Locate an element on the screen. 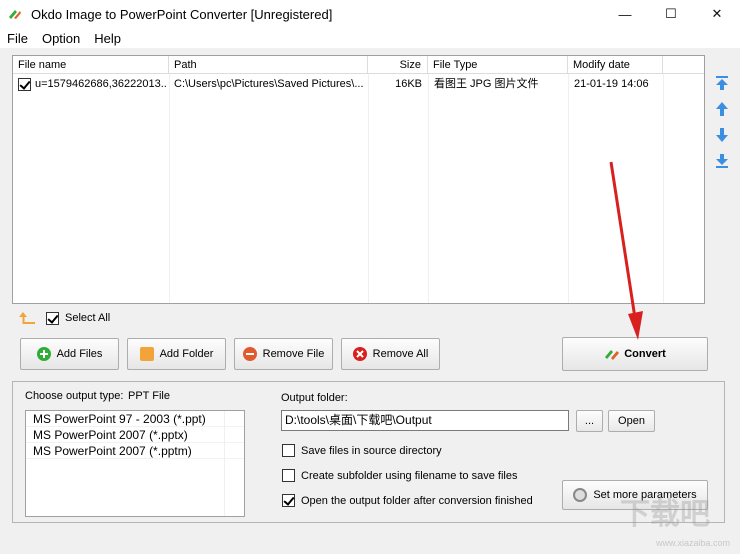 This screenshot has height=554, width=740. remove-all-icon is located at coordinates (359, 354).